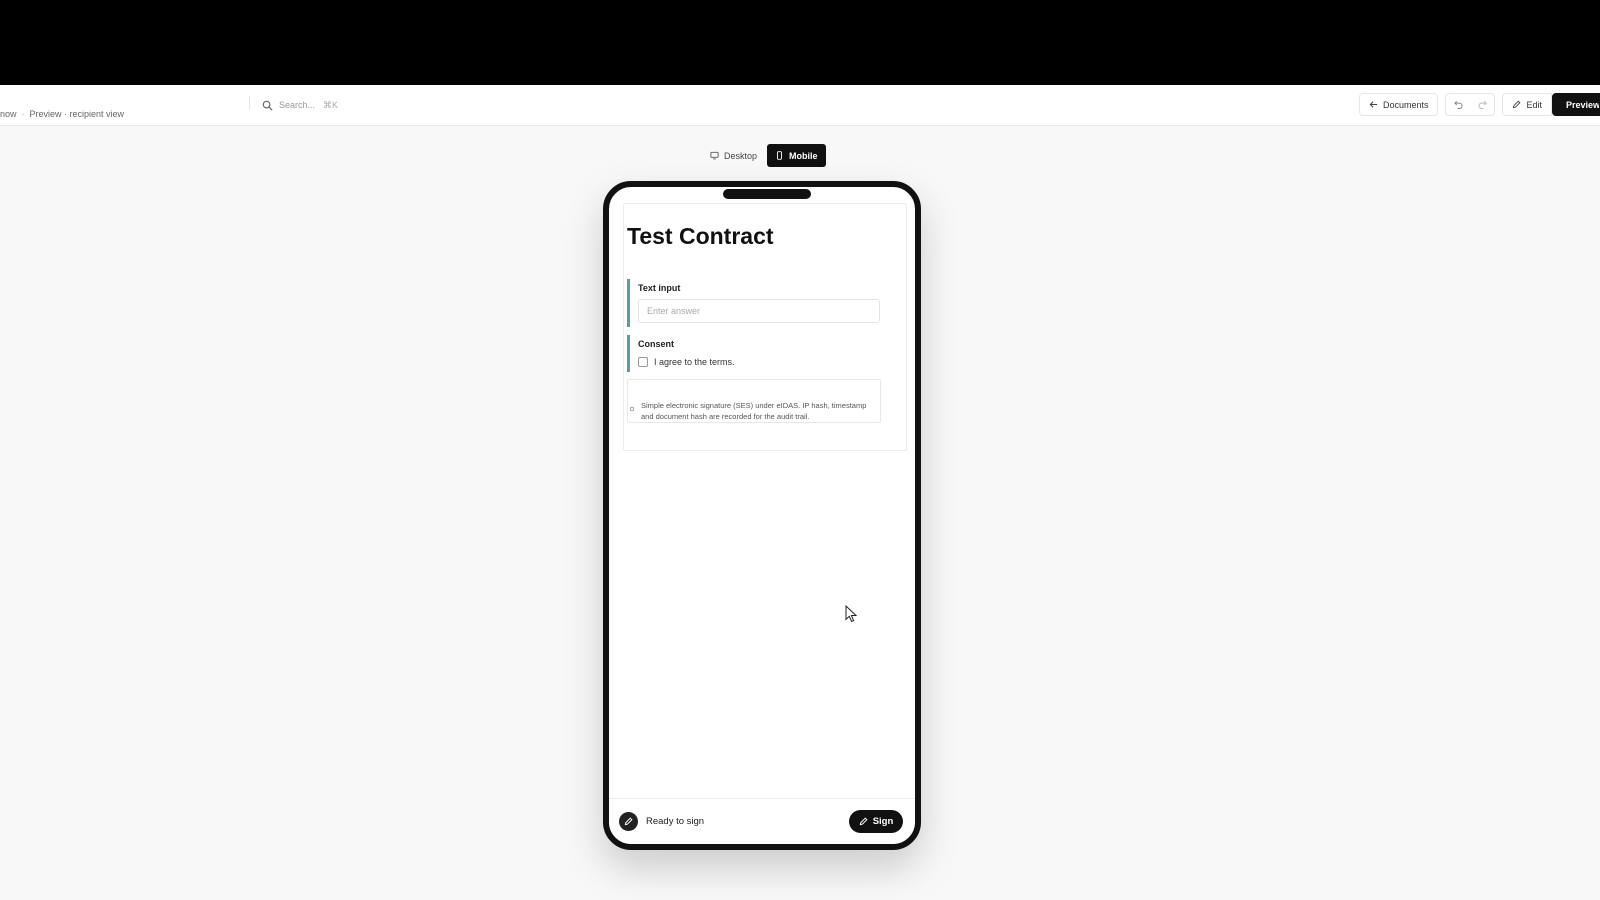  Describe the element at coordinates (759, 362) in the screenshot. I see `consent-row: I agree to the terms.` at that location.